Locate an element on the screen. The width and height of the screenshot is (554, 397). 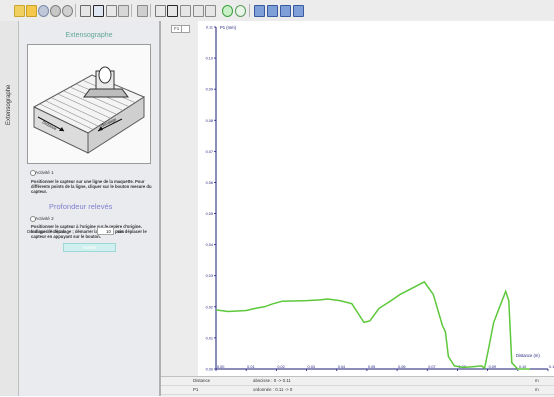
status-row1-text: abscisse : 0 -> 0.11 is located at coordinates (272, 380).